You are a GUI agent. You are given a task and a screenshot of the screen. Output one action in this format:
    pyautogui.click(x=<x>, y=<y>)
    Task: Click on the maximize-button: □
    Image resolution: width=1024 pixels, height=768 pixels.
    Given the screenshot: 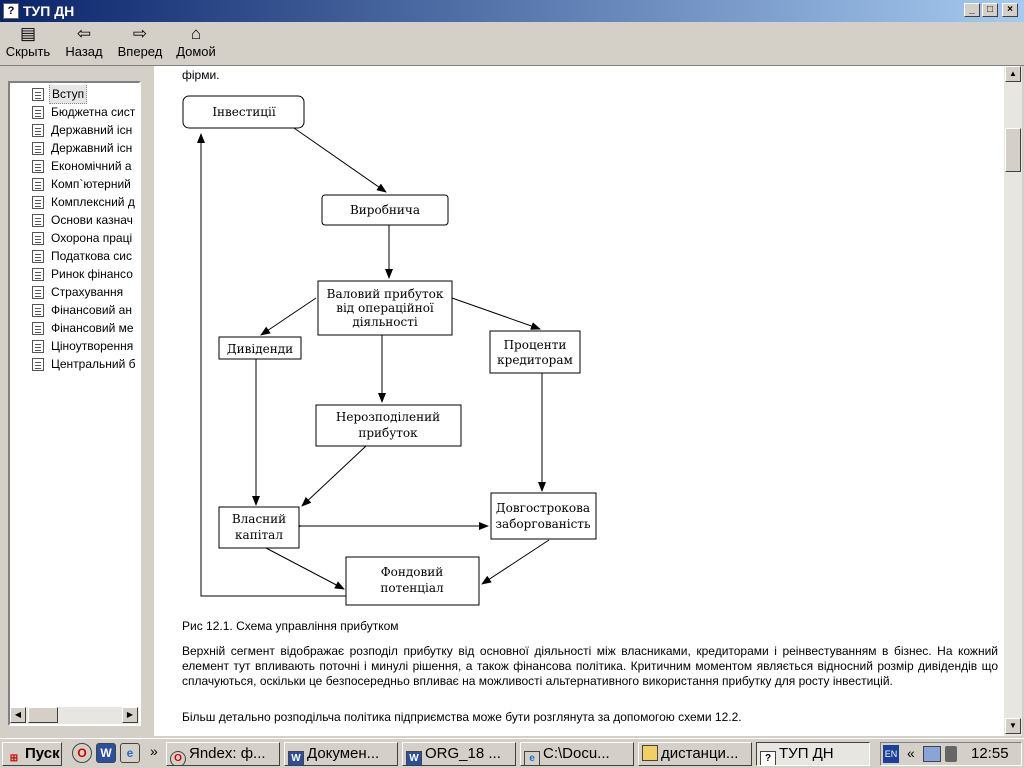 What is the action you would take?
    pyautogui.click(x=990, y=10)
    